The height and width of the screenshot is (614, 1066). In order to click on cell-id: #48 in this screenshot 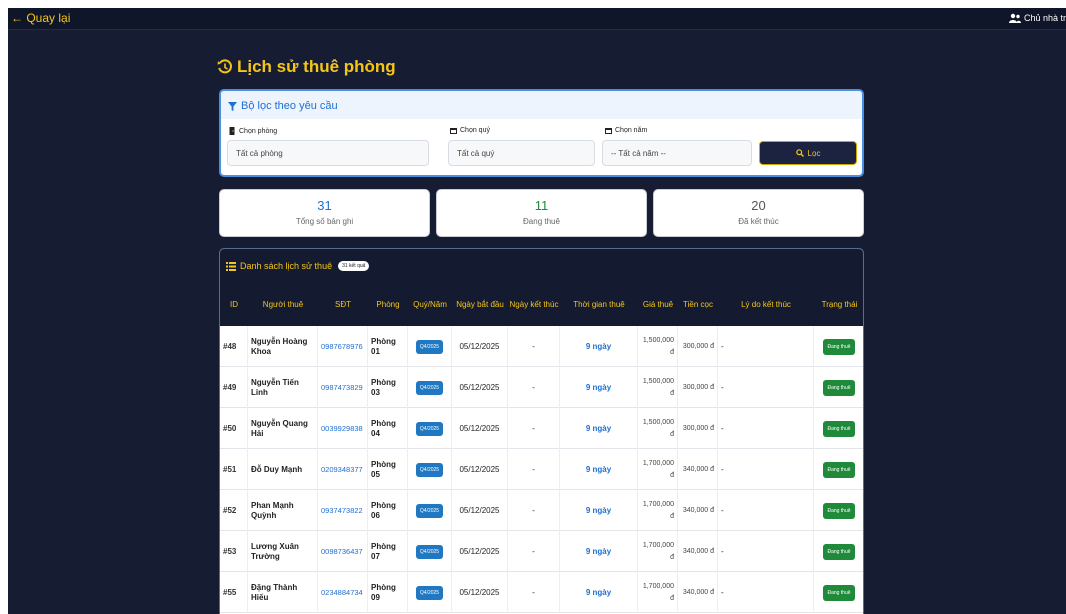, I will do `click(234, 346)`.